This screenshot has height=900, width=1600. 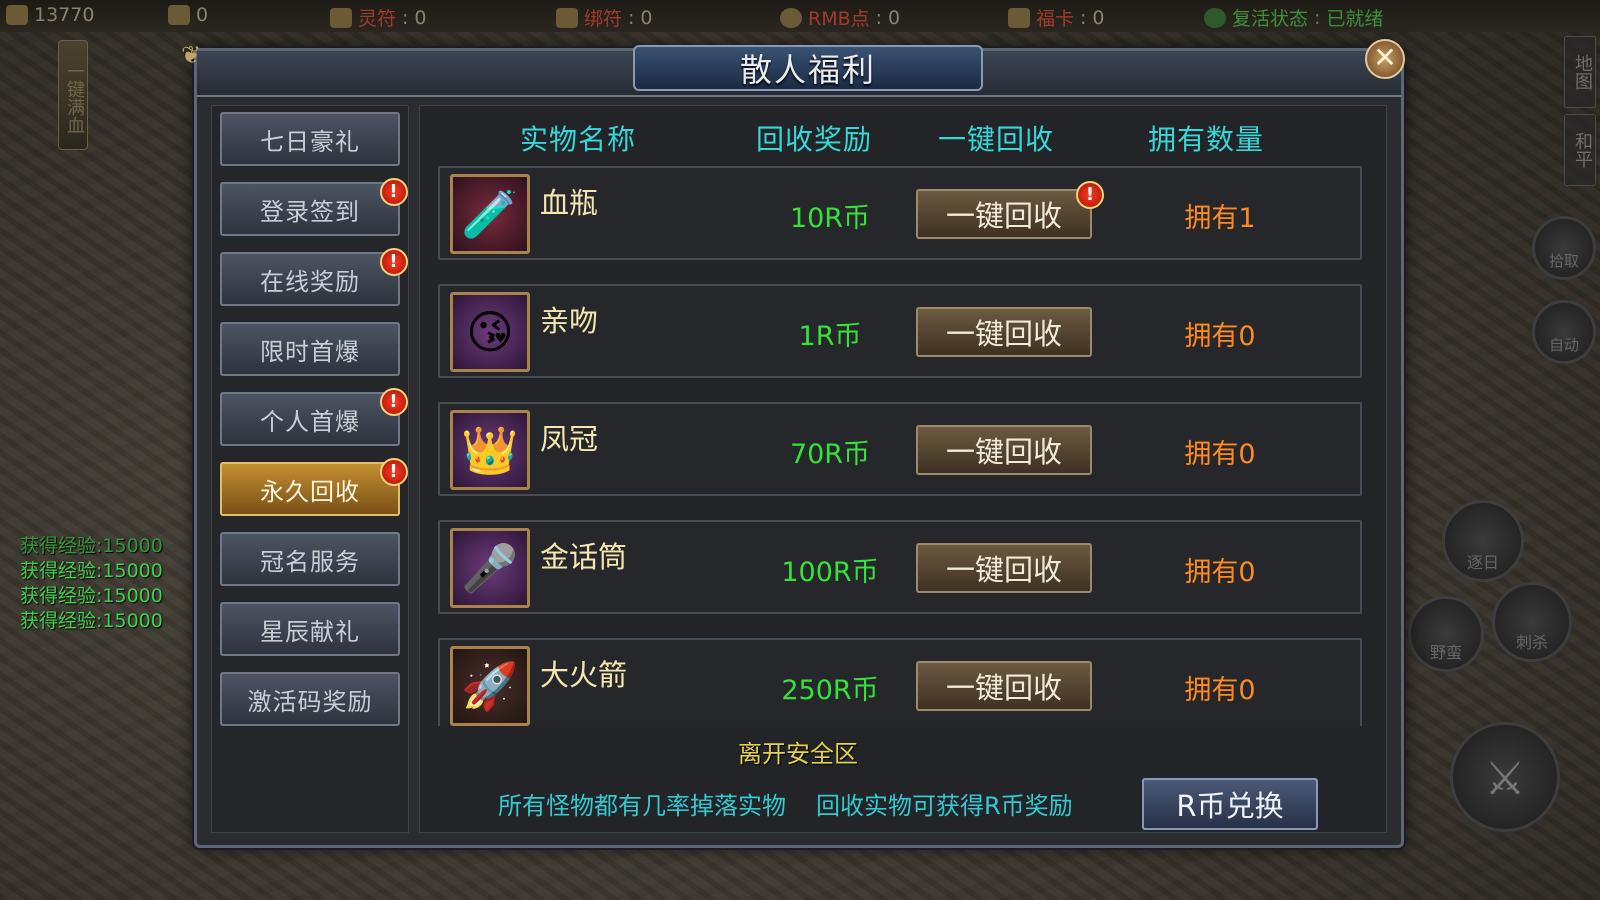 What do you see at coordinates (900, 567) in the screenshot?
I see `table-row: 🎤 金话筒 100R币 一键回收 拥有0` at bounding box center [900, 567].